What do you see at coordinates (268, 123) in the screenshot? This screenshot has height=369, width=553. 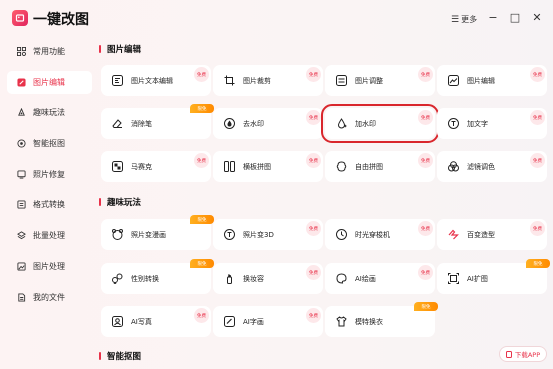 I see `card-remove-watermark: 去水印 免费` at bounding box center [268, 123].